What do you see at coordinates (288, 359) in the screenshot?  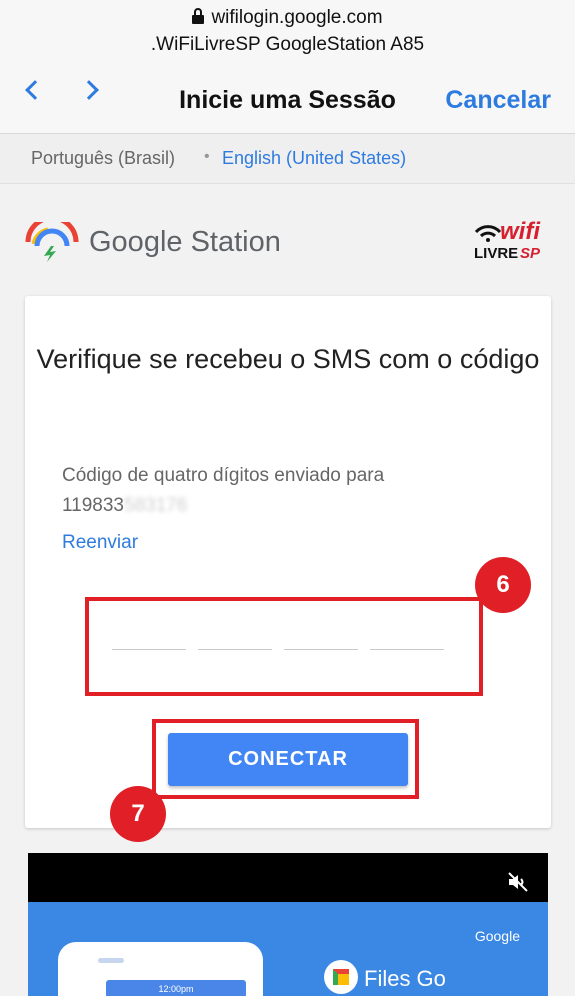 I see `card-title: Verifique se recebeu o SMS com o código` at bounding box center [288, 359].